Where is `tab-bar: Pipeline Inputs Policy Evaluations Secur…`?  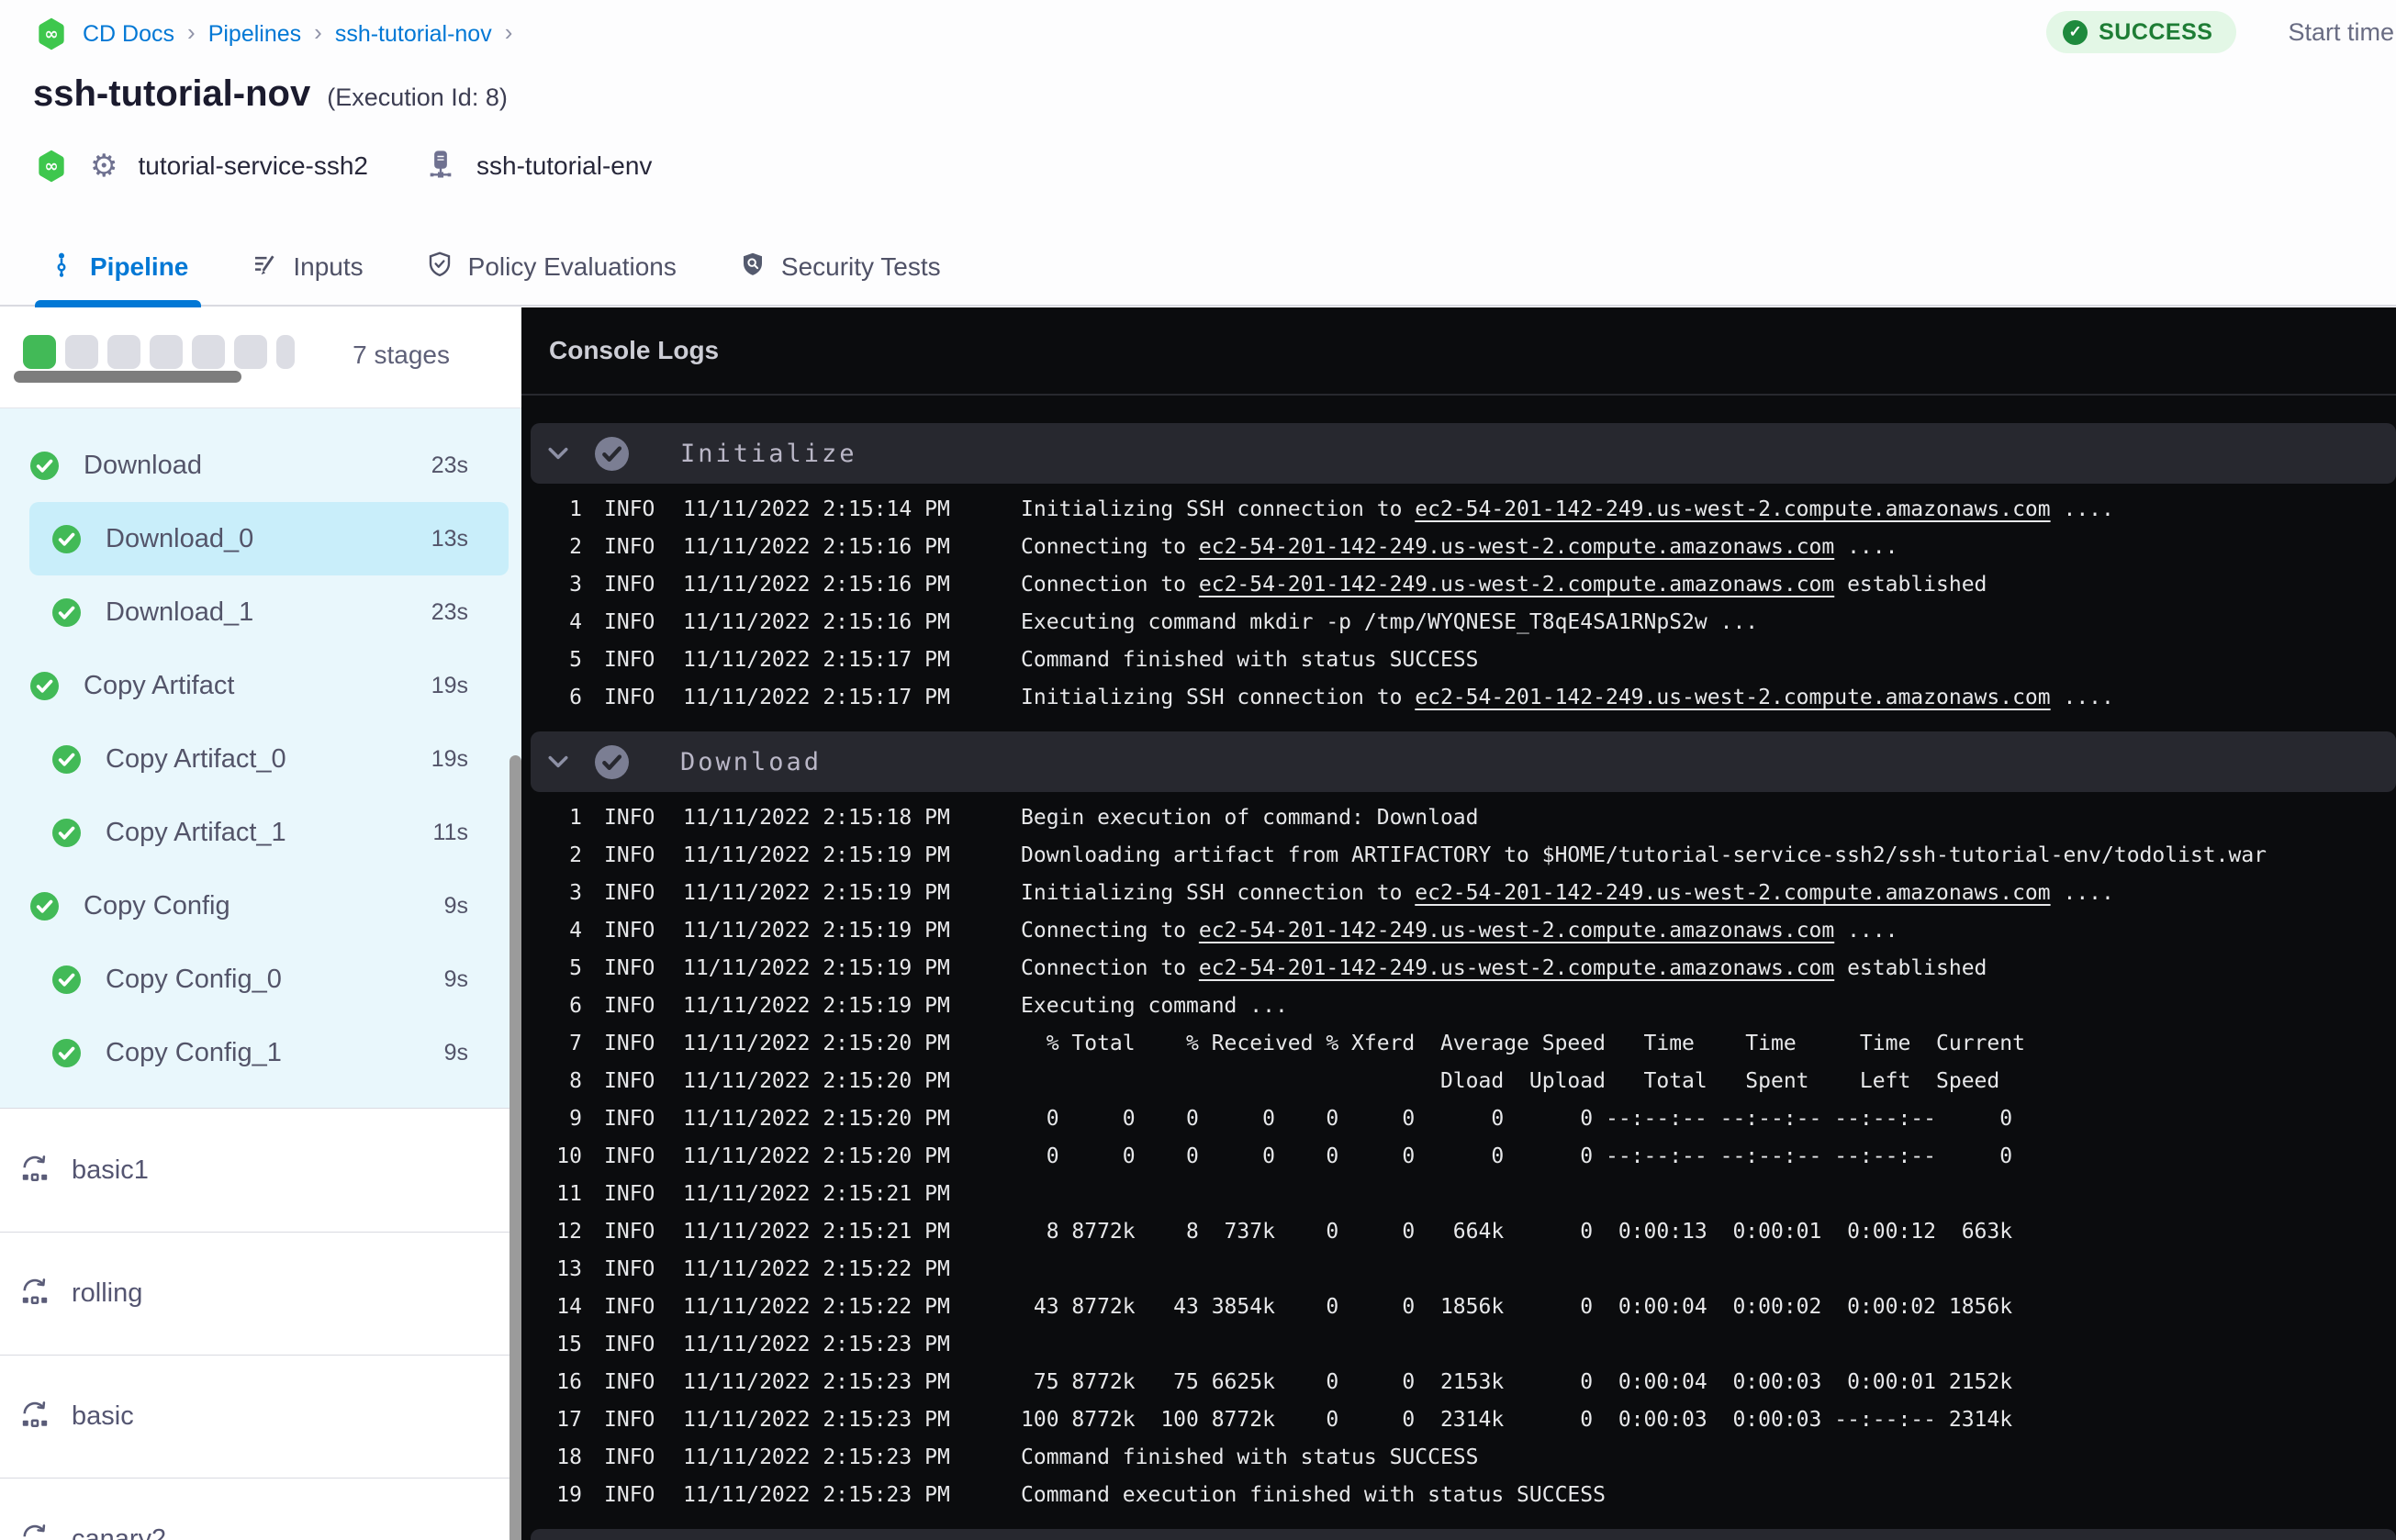
tab-bar: Pipeline Inputs Policy Evaluations Secur… is located at coordinates (1198, 268).